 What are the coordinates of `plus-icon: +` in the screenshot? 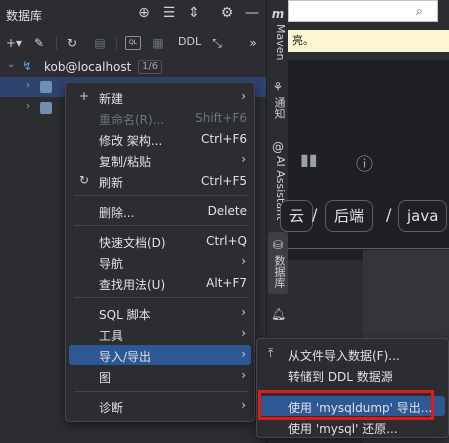 It's located at (84, 96).